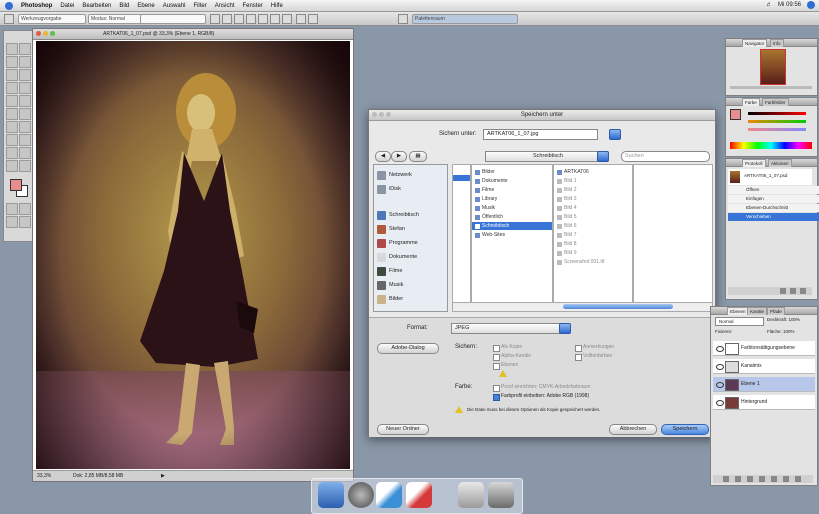 The height and width of the screenshot is (514, 819). Describe the element at coordinates (25, 209) in the screenshot. I see `quick-mask-on-icon` at that location.